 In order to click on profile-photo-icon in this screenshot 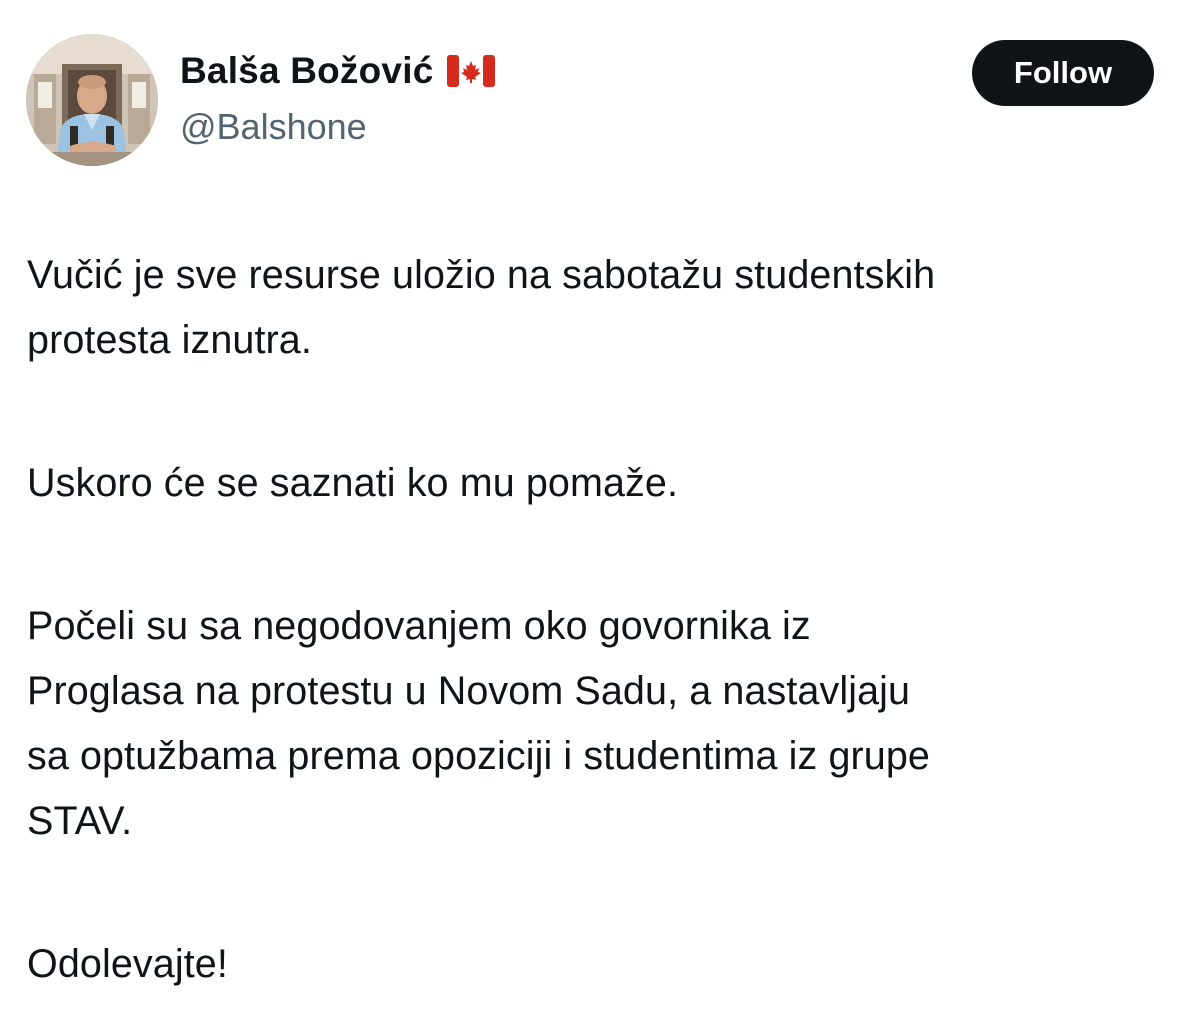, I will do `click(92, 100)`.